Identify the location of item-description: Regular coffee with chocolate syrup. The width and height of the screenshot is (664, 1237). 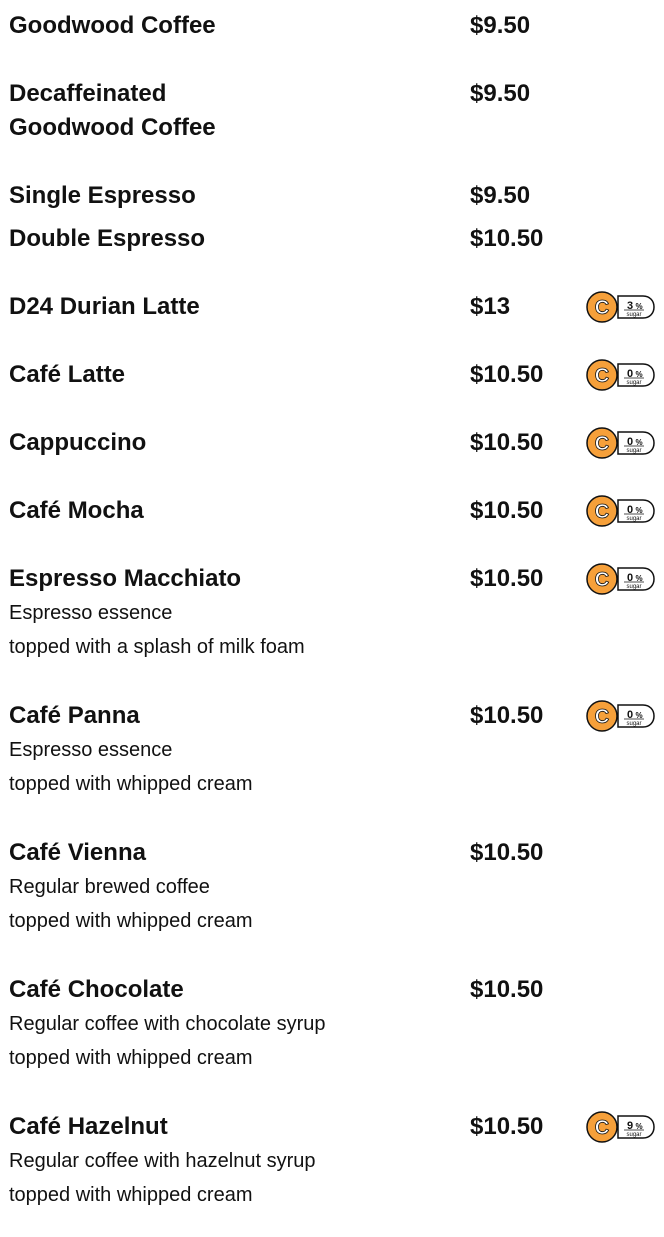
(167, 1024).